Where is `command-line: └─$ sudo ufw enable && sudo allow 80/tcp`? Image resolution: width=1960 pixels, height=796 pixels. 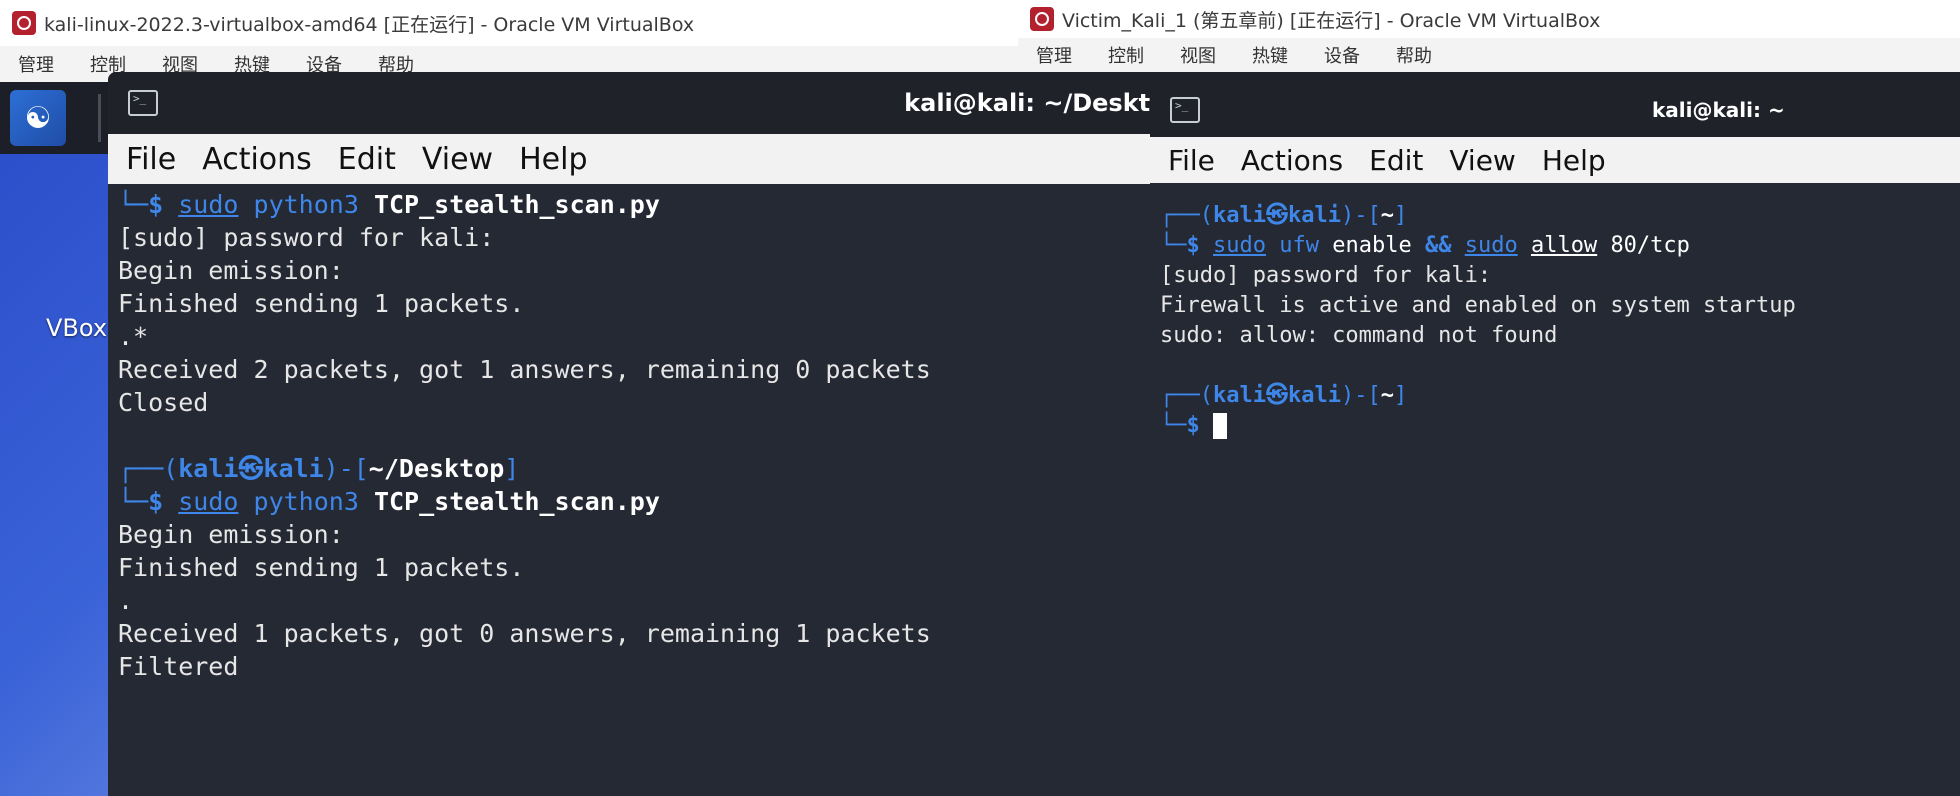
command-line: └─$ sudo ufw enable && sudo allow 80/tcp is located at coordinates (1425, 245).